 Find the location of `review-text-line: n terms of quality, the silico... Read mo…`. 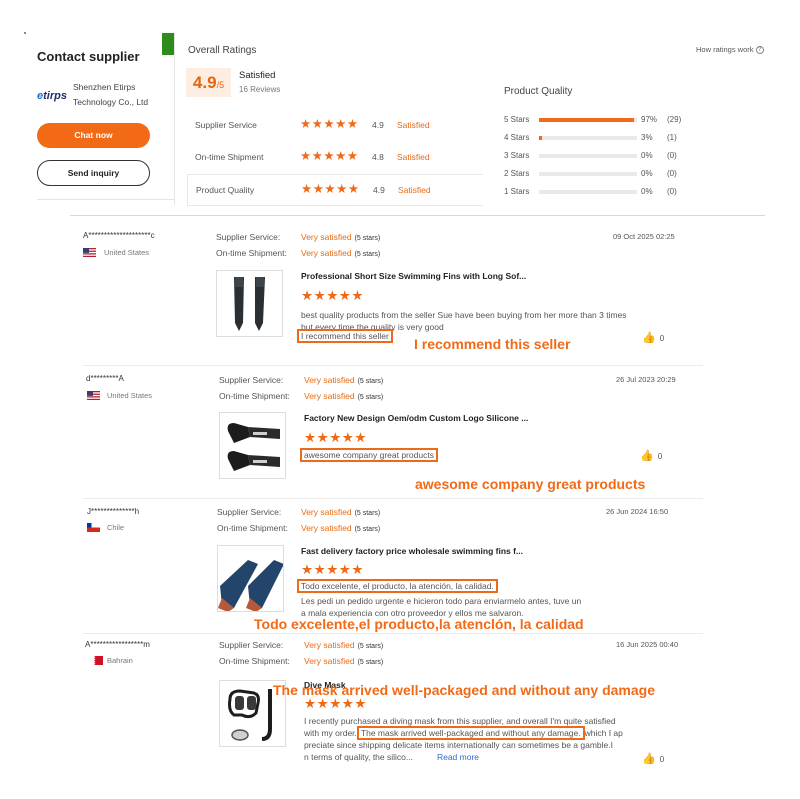

review-text-line: n terms of quality, the silico... Read mo… is located at coordinates (392, 757).